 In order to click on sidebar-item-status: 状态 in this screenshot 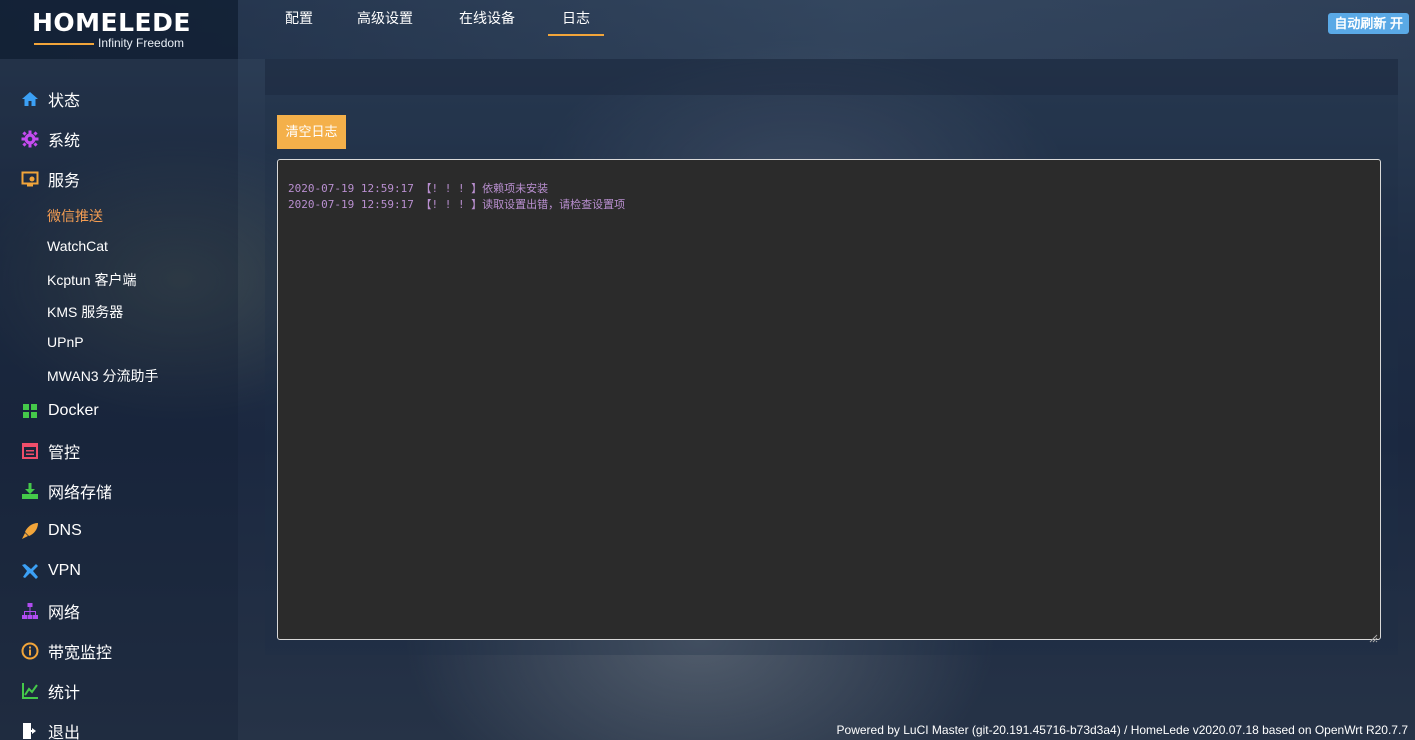, I will do `click(119, 99)`.